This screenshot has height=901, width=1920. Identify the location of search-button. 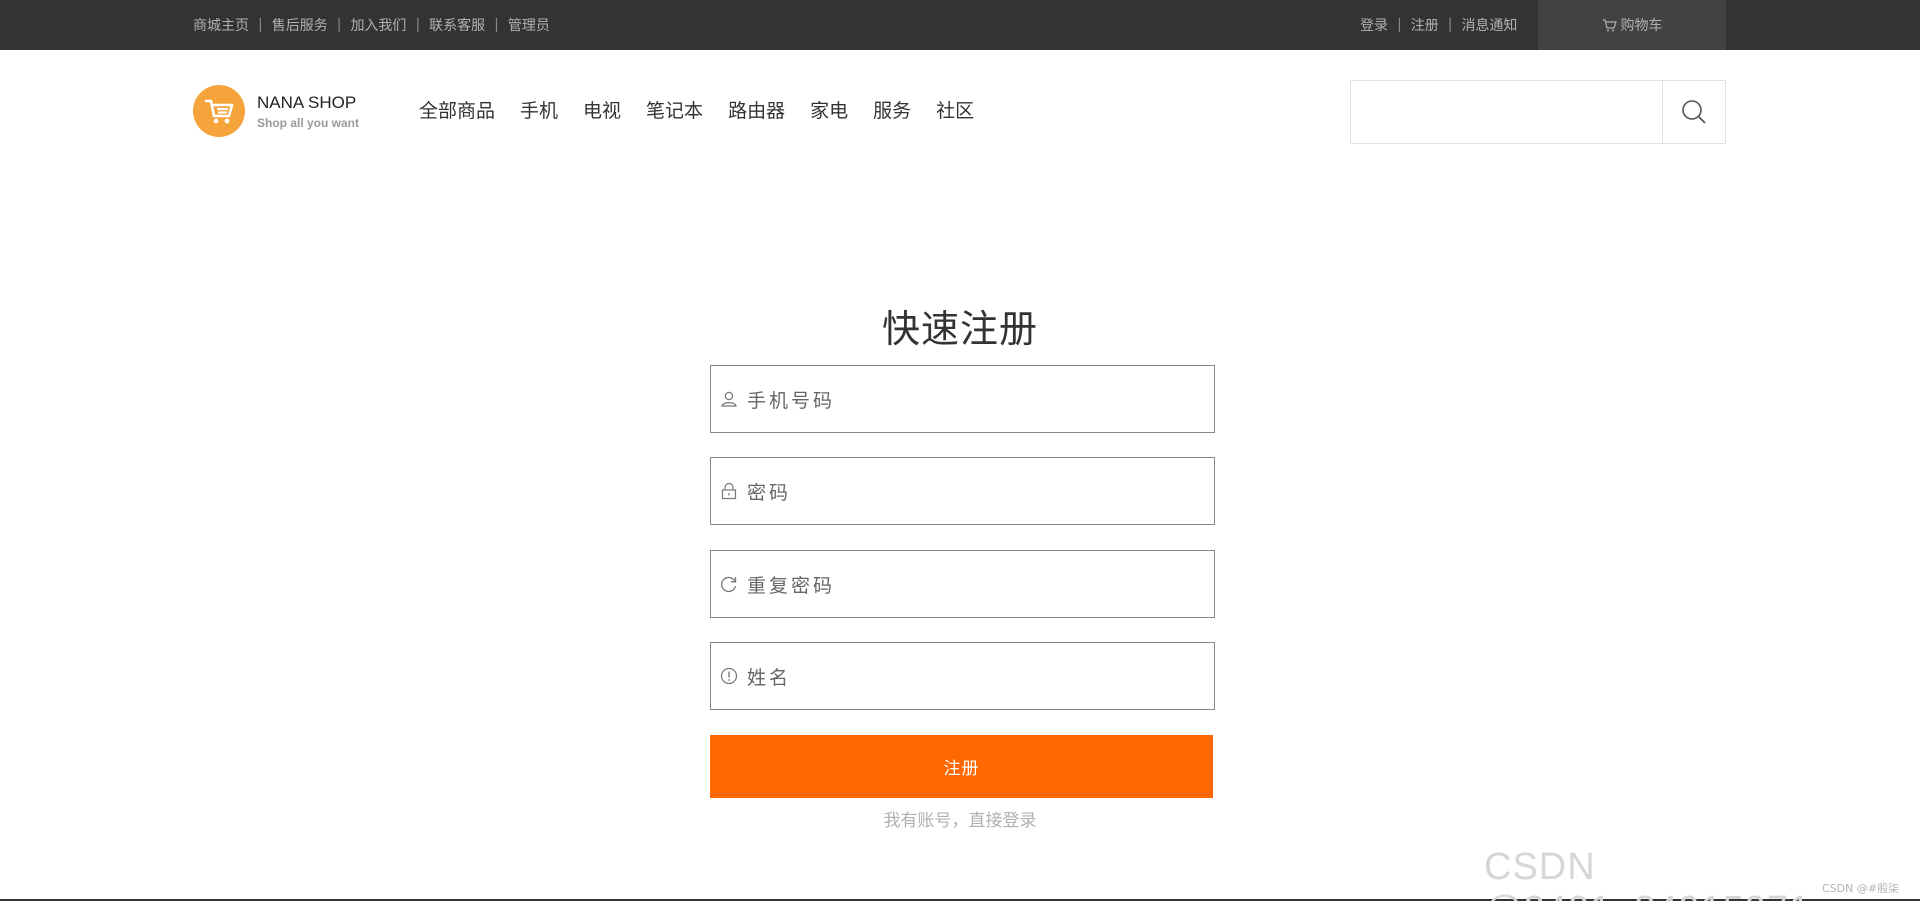
(1693, 112).